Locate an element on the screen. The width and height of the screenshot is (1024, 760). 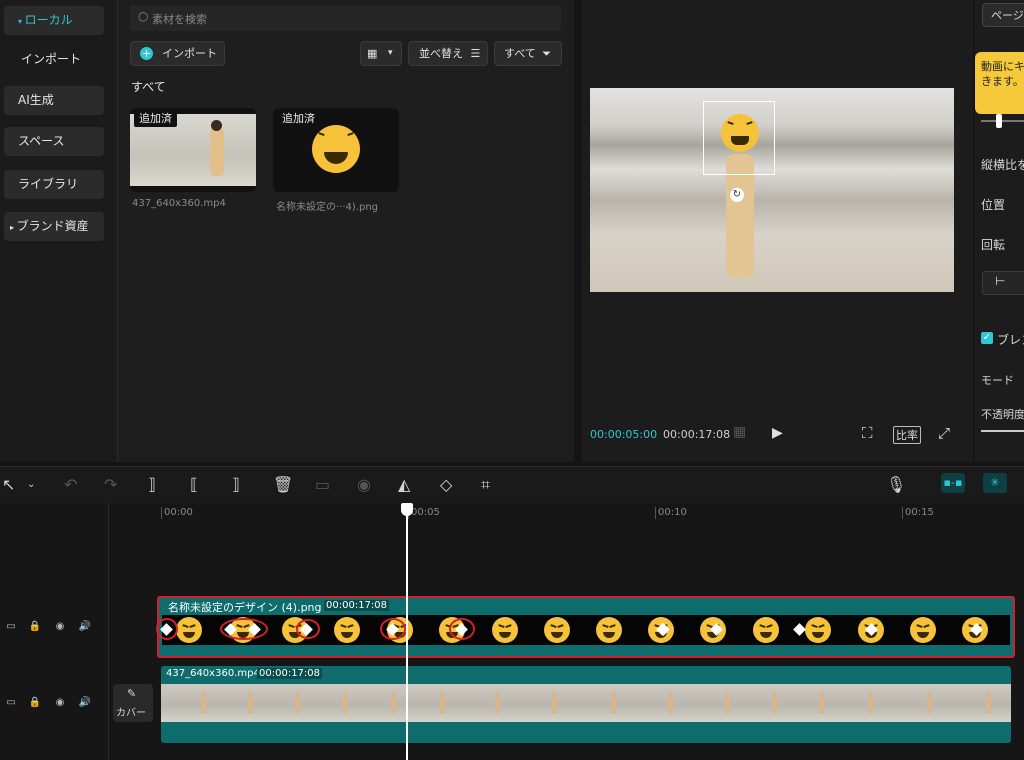
freeze-icon: ▭ is located at coordinates (322, 484).